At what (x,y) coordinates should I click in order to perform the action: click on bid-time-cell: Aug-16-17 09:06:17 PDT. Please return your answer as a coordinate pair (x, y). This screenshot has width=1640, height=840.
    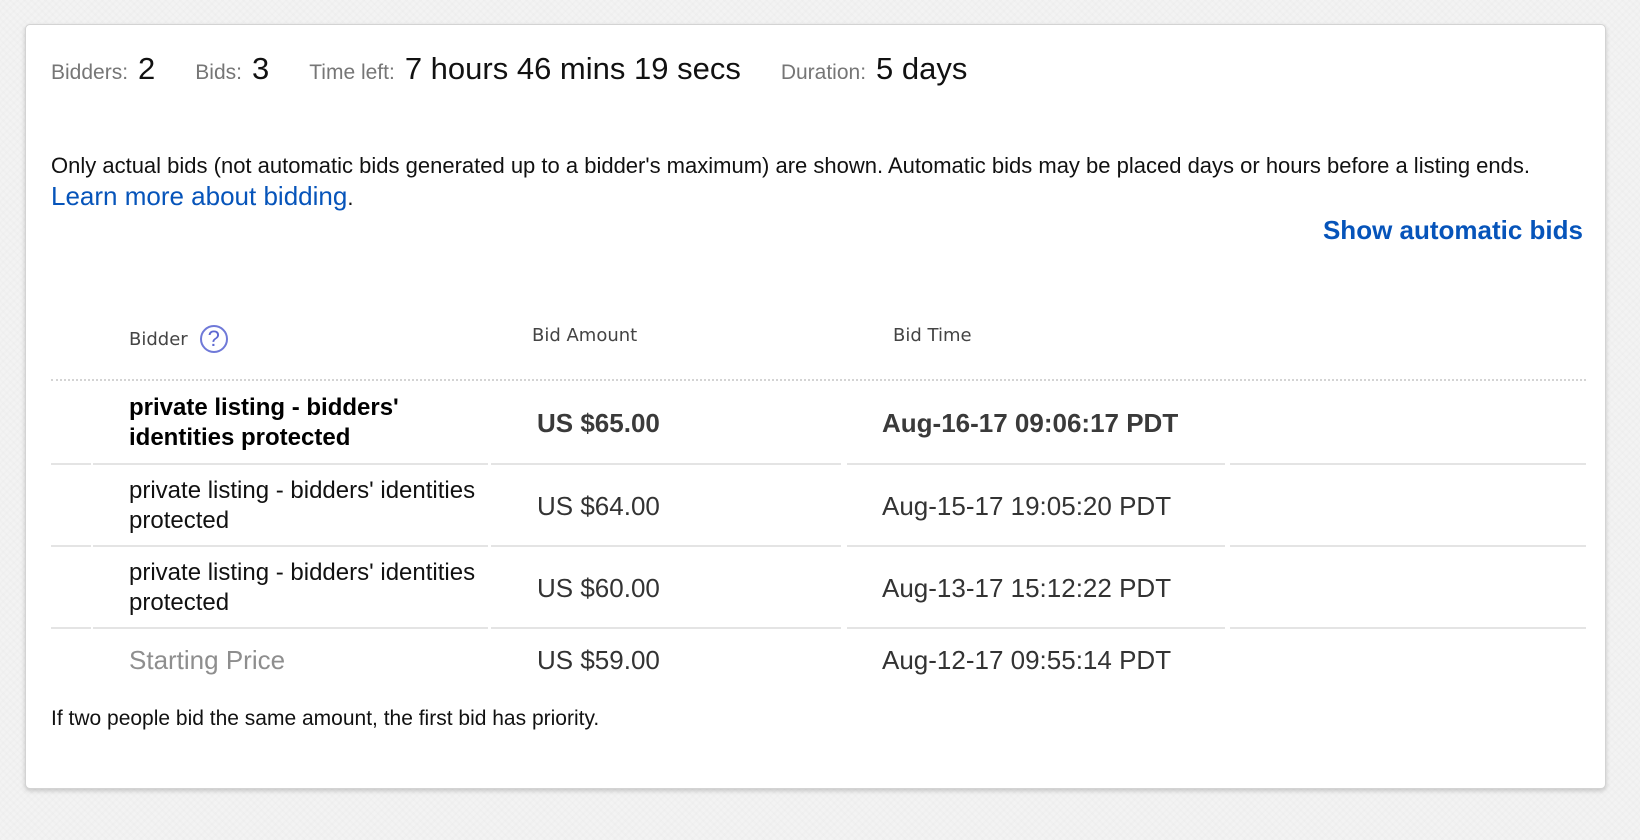
    Looking at the image, I should click on (1030, 422).